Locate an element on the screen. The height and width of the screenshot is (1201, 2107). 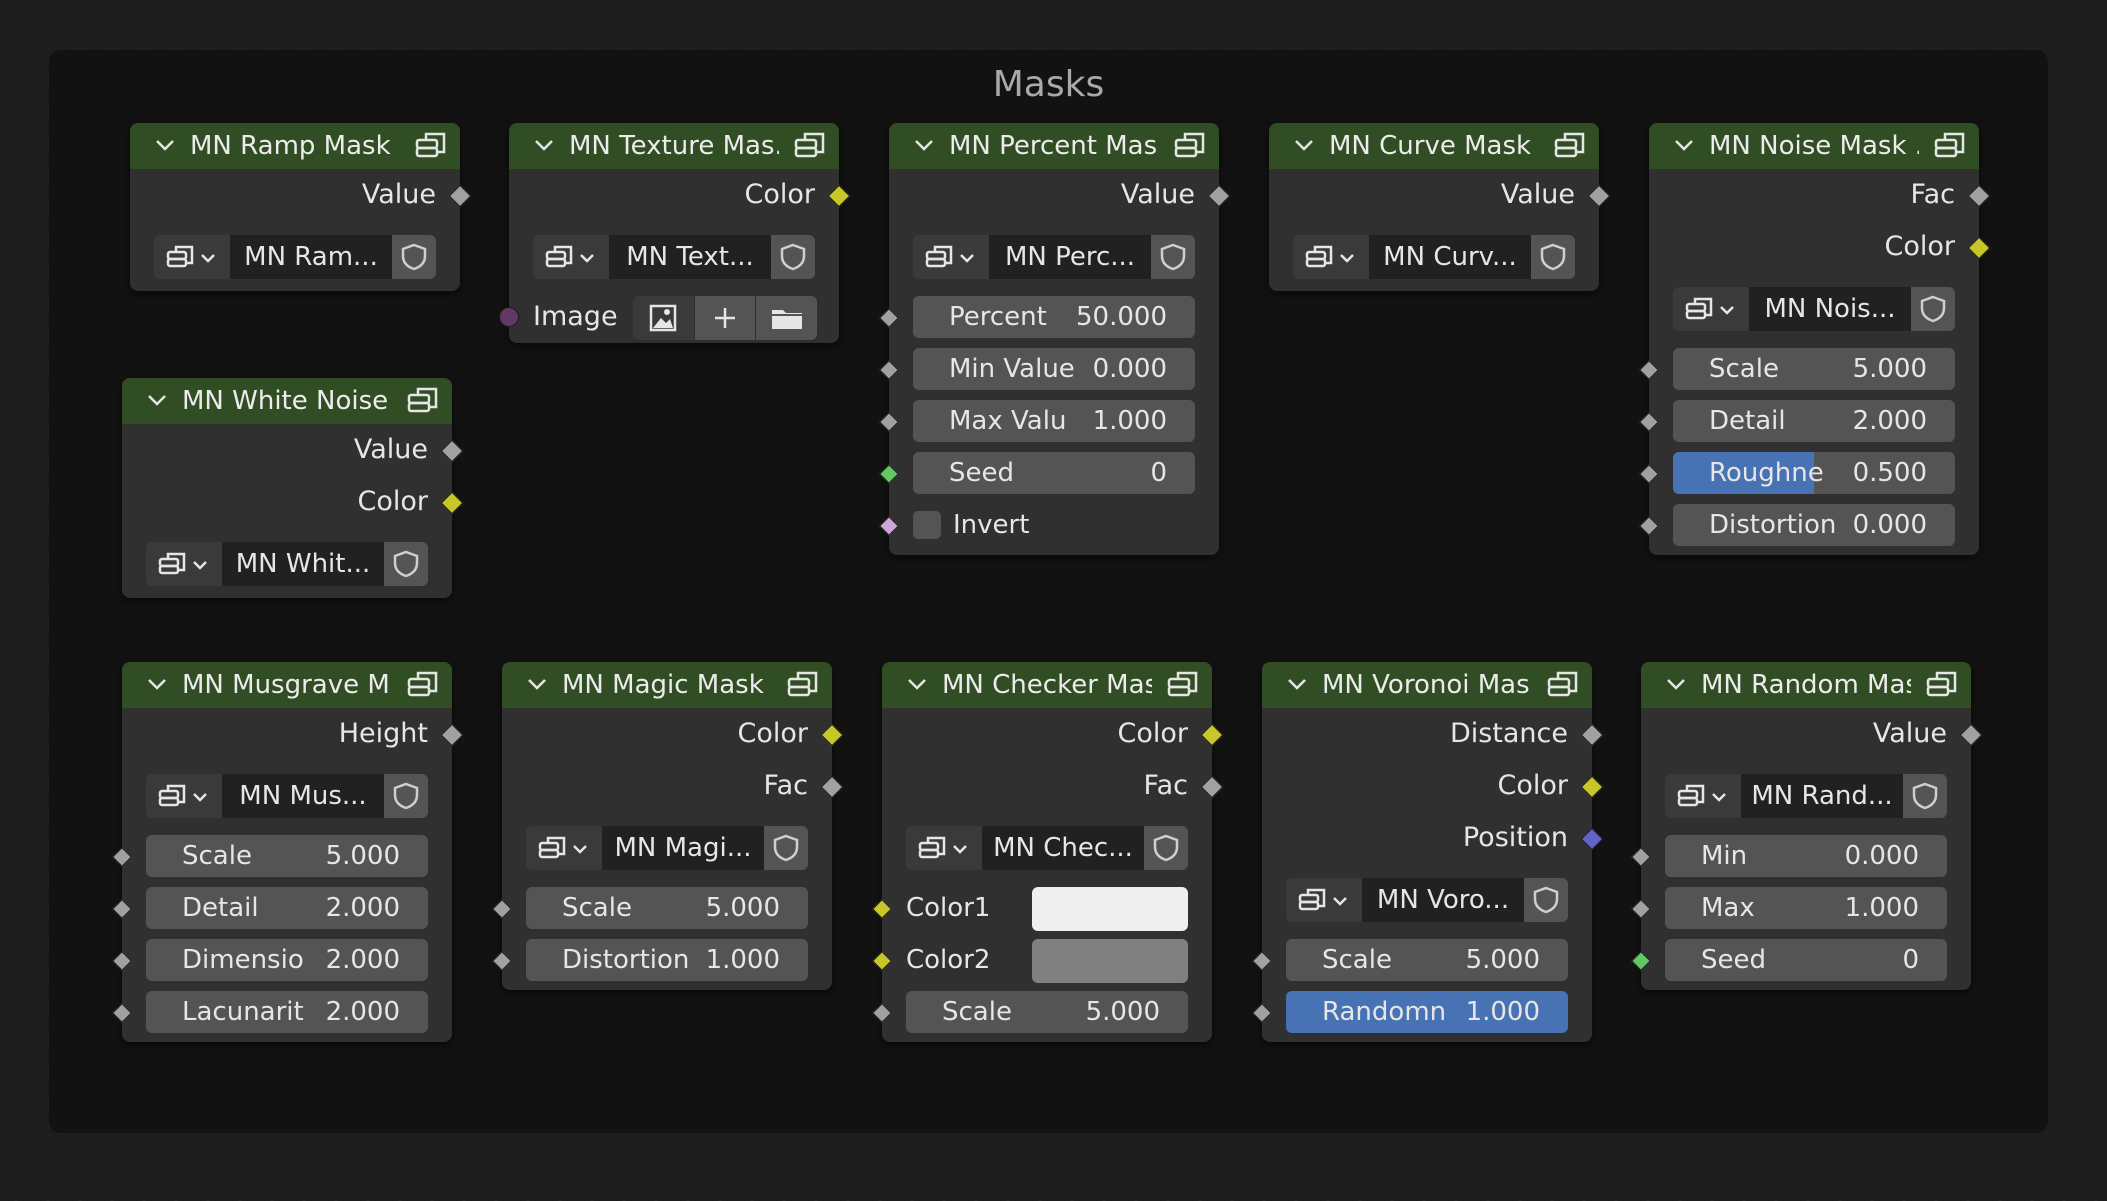
min-value-field: Min Value 0.000 is located at coordinates (1054, 369).